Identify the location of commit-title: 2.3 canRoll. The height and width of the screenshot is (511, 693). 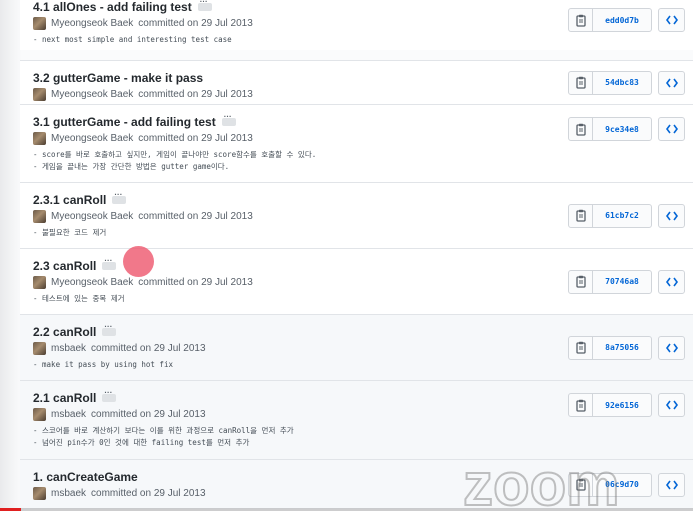
(64, 266).